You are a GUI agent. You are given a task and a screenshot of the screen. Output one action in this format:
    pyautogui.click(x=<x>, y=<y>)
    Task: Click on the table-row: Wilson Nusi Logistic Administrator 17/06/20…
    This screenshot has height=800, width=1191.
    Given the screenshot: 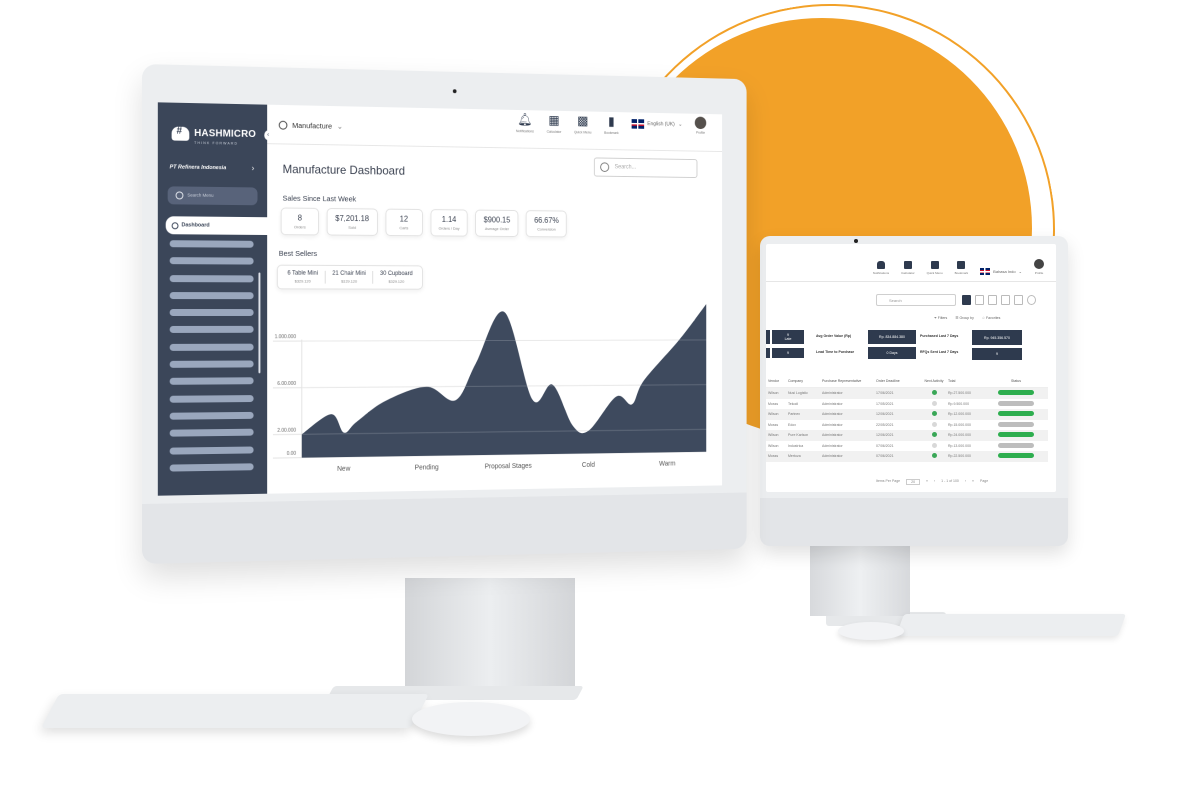 What is the action you would take?
    pyautogui.click(x=907, y=393)
    